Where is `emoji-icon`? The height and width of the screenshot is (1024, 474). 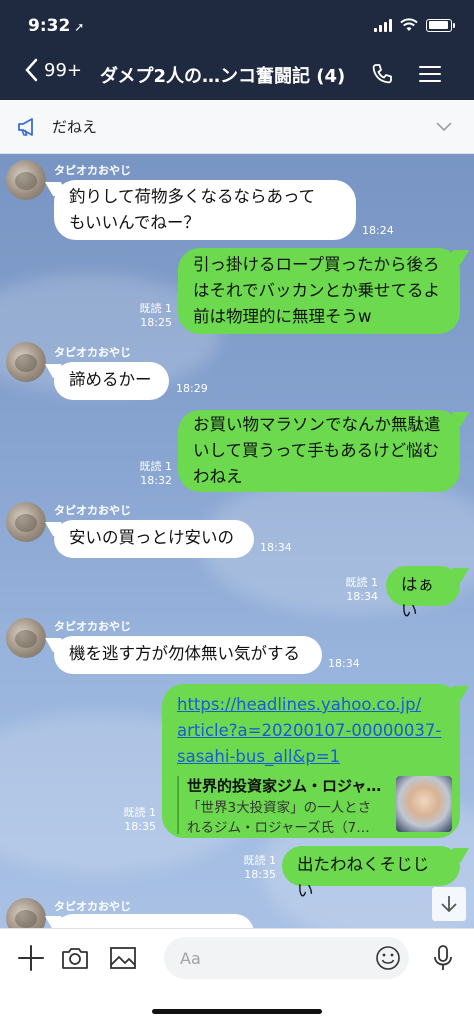 emoji-icon is located at coordinates (388, 958).